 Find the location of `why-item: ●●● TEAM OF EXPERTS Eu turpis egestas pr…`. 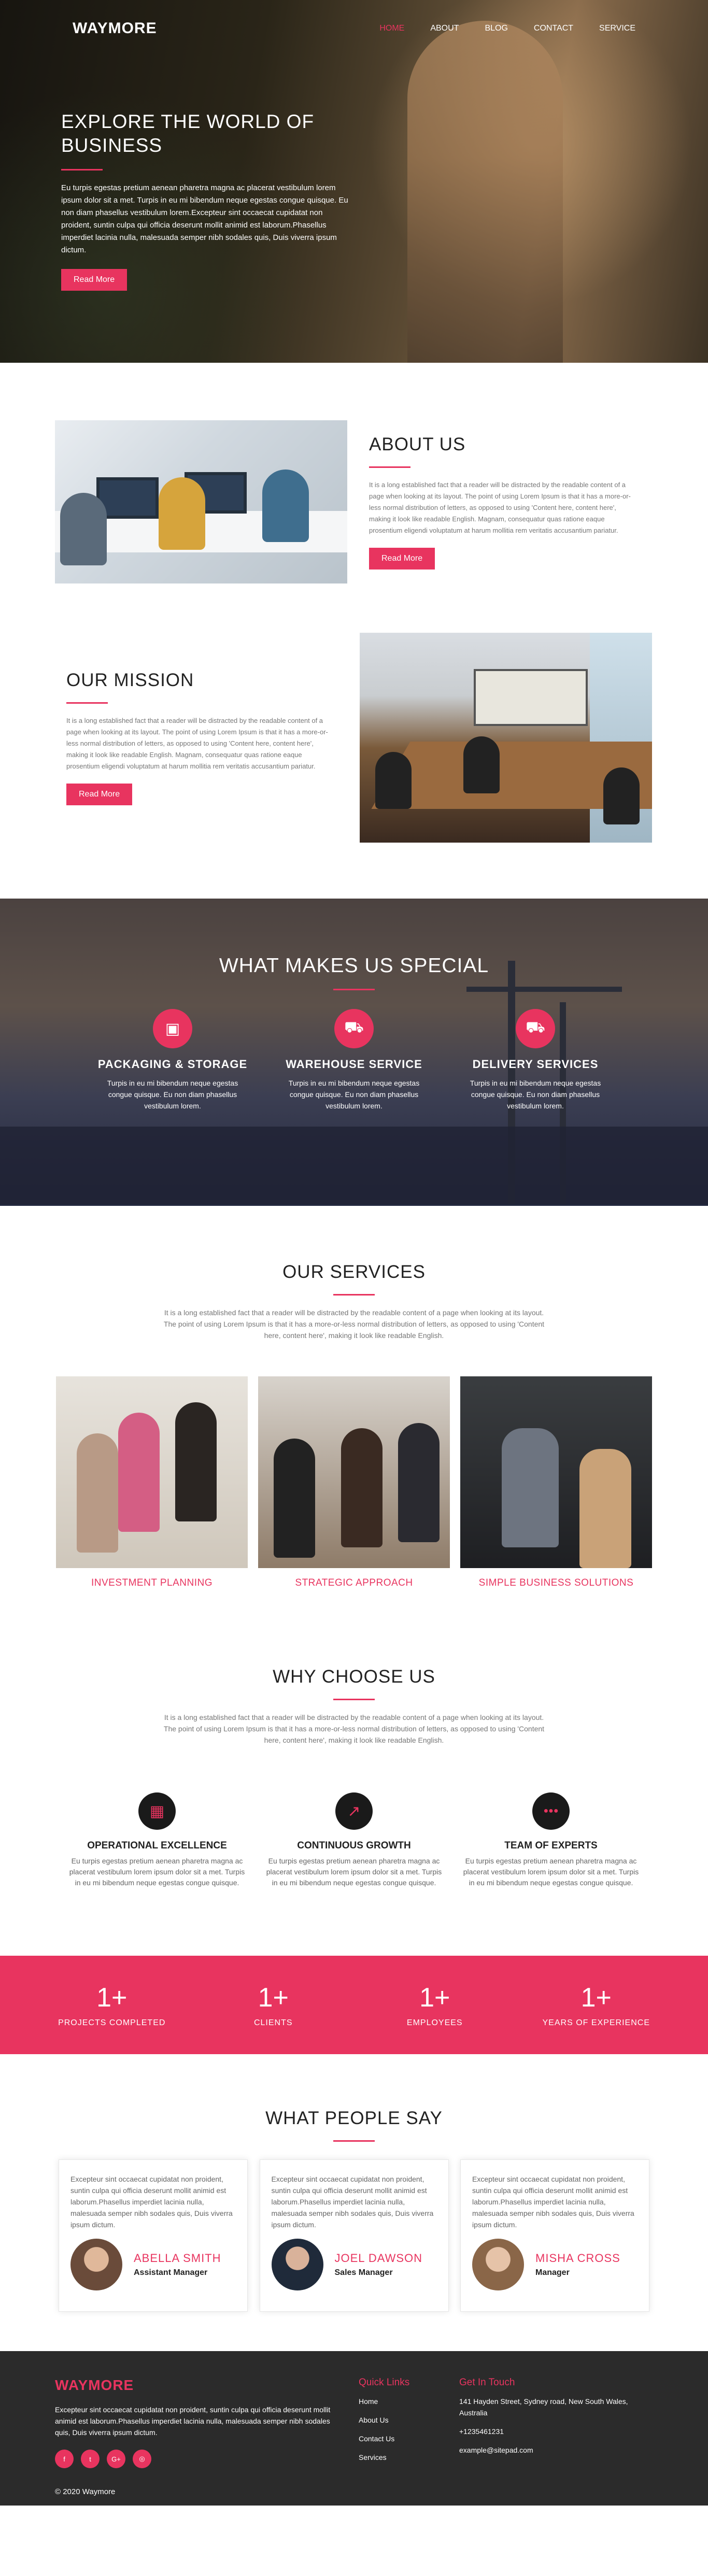

why-item: ●●● TEAM OF EXPERTS Eu turpis egestas pr… is located at coordinates (551, 1840).